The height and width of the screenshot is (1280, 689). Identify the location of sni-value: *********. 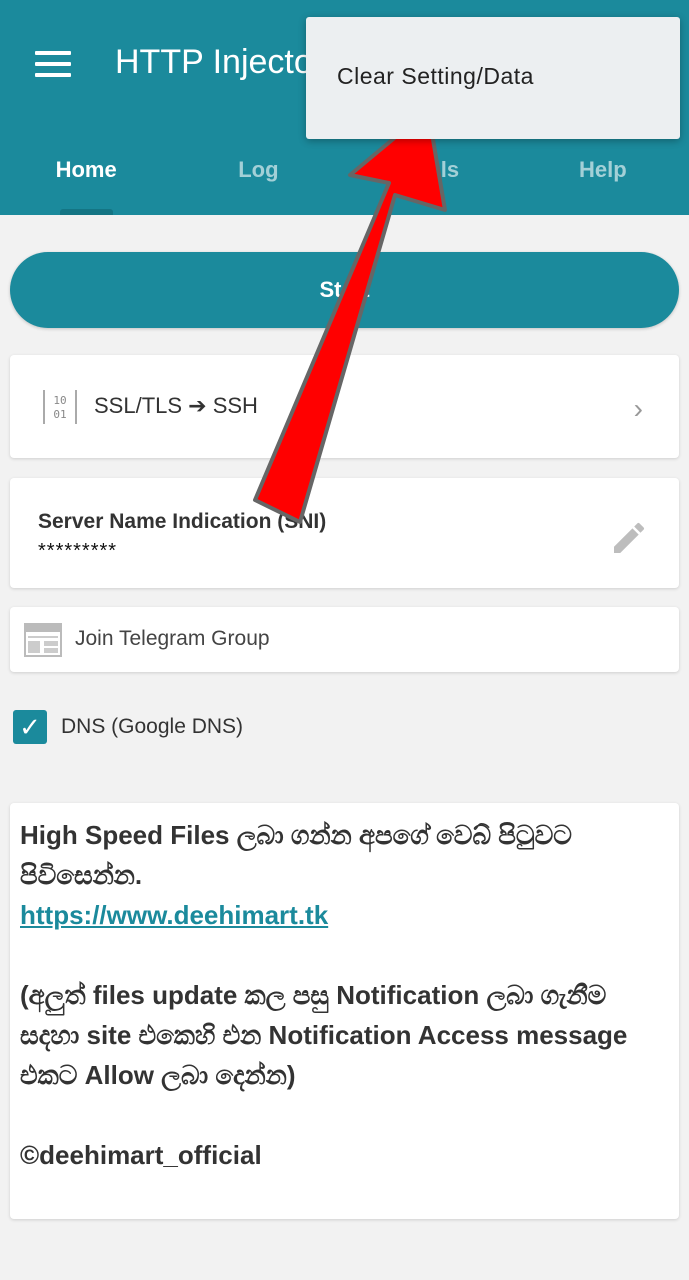
(78, 551).